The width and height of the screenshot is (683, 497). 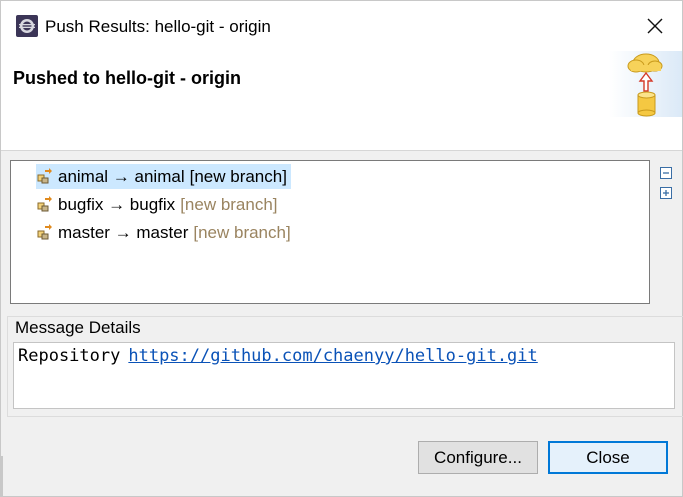 What do you see at coordinates (666, 173) in the screenshot?
I see `collapse-all-icon` at bounding box center [666, 173].